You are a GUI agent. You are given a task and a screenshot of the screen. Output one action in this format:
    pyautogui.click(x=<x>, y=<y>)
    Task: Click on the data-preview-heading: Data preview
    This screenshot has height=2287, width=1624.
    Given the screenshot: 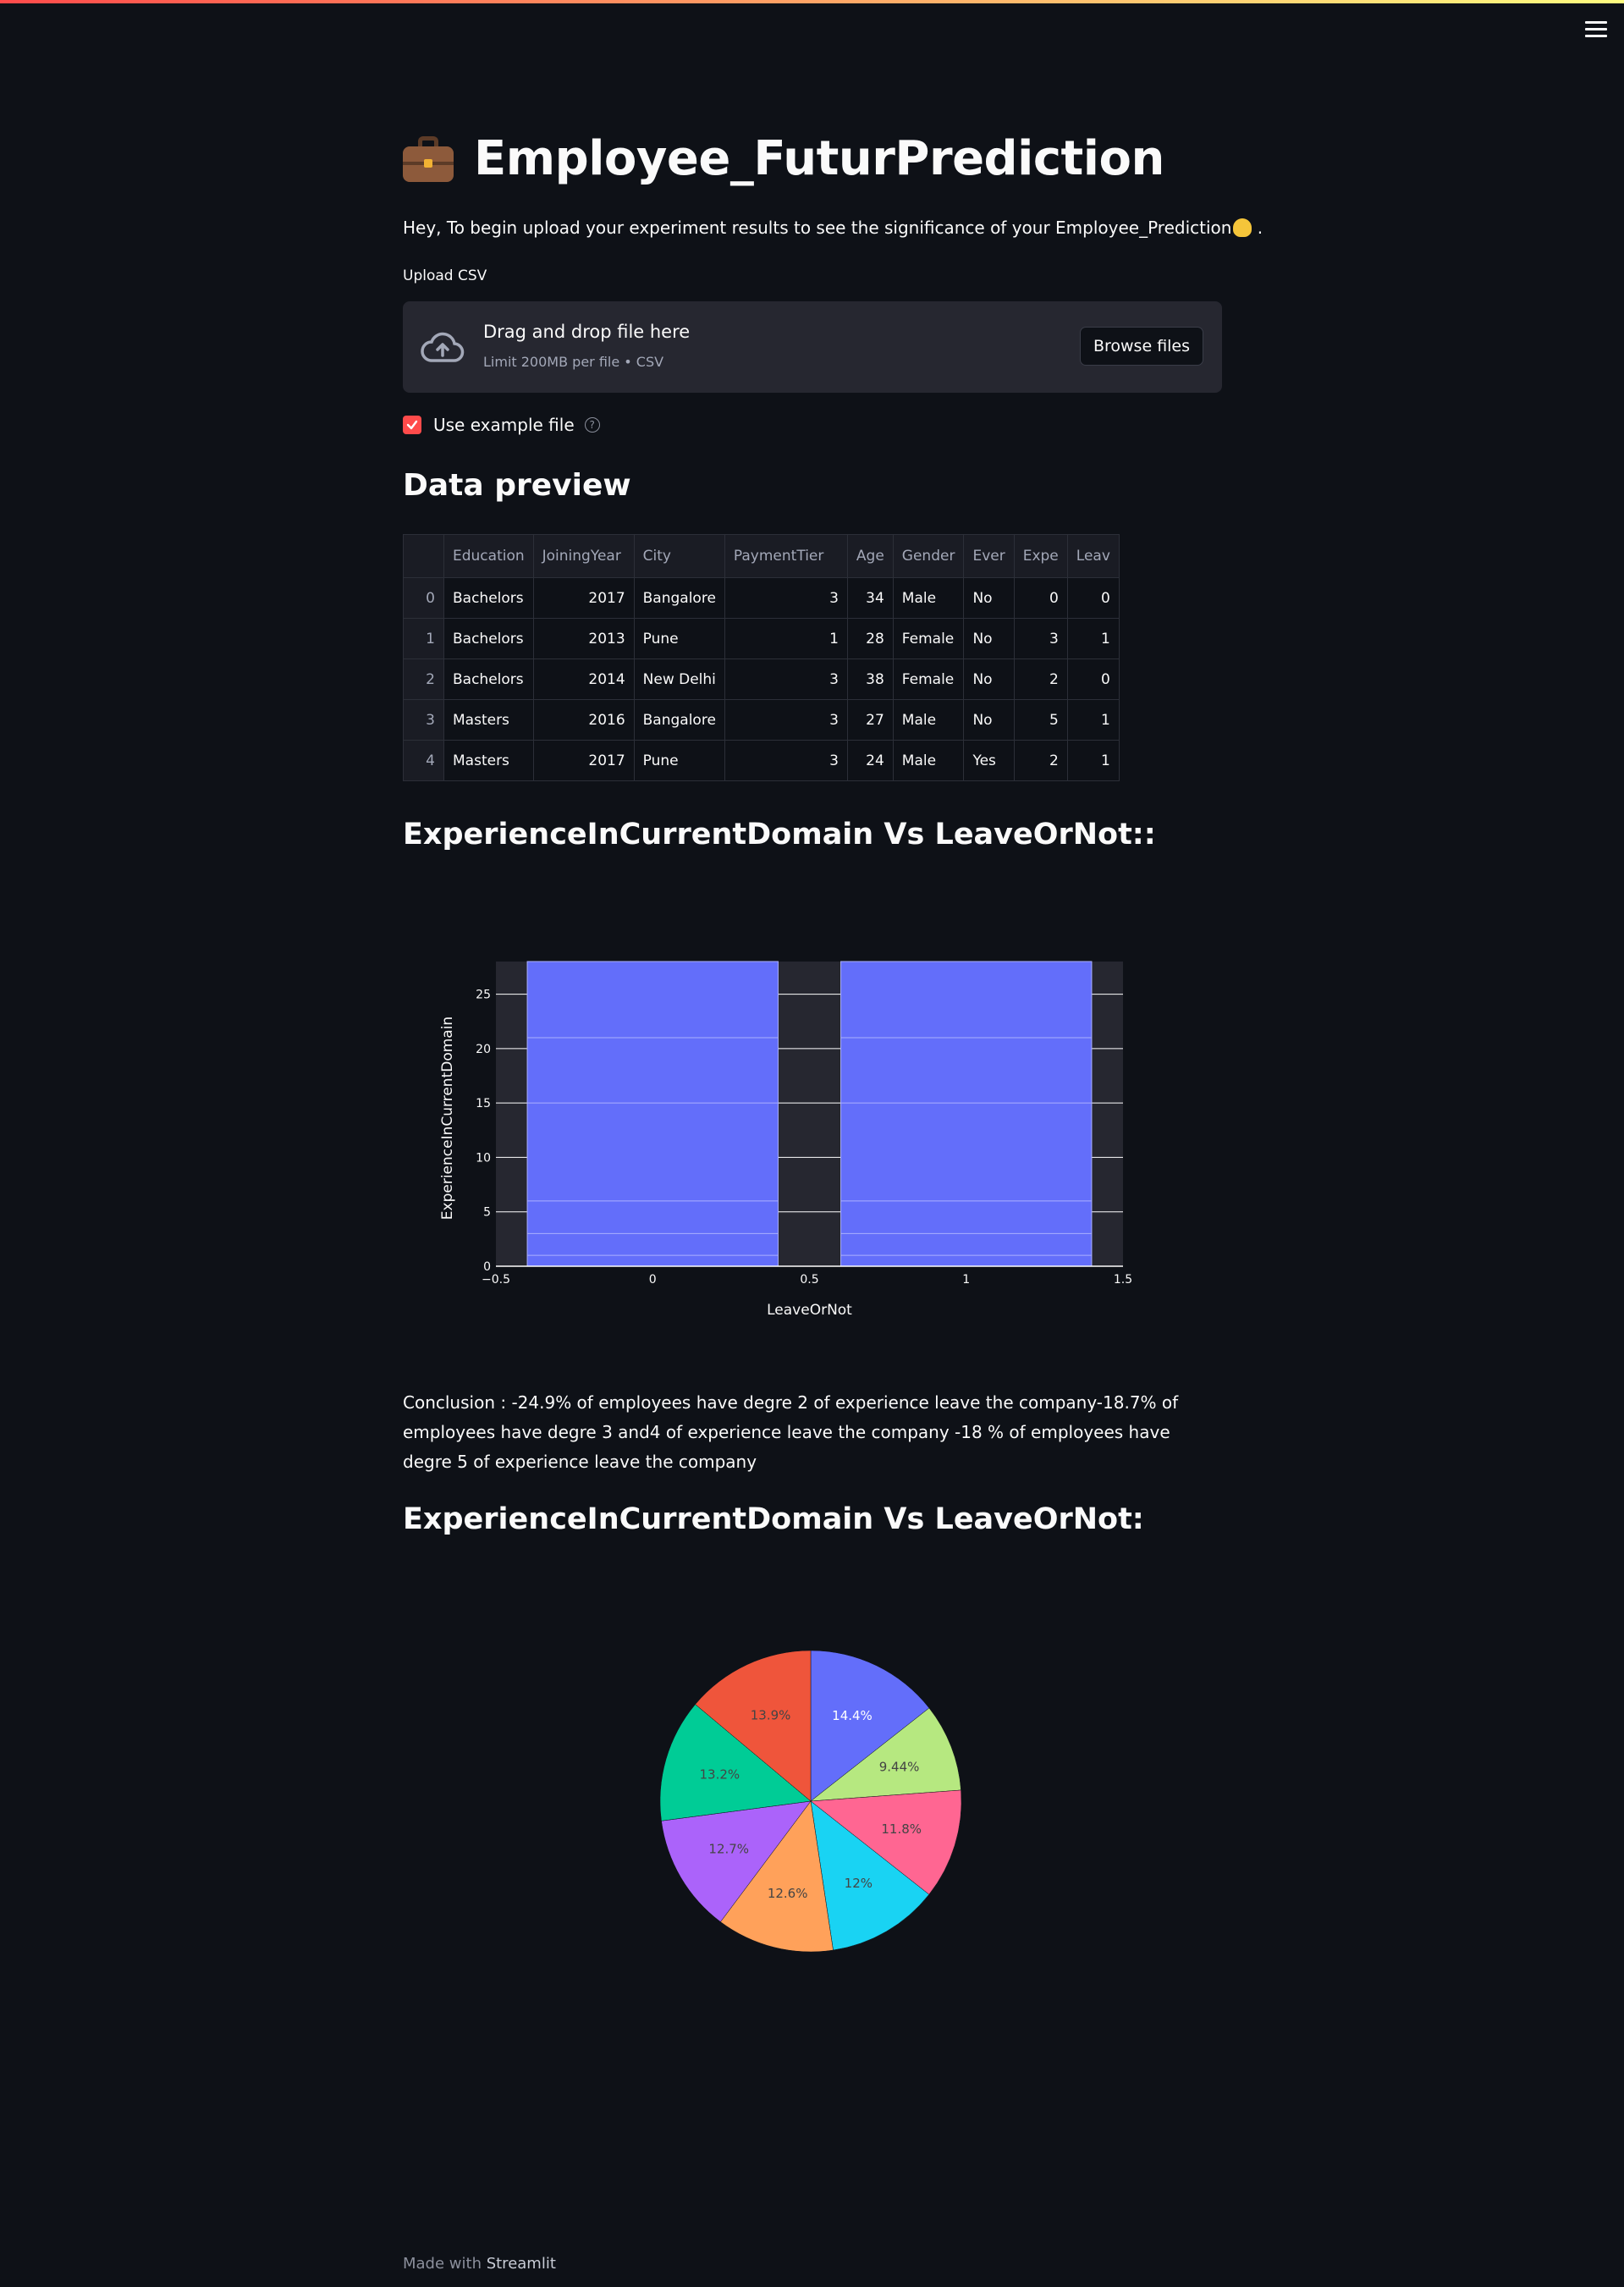 What is the action you would take?
    pyautogui.click(x=517, y=485)
    